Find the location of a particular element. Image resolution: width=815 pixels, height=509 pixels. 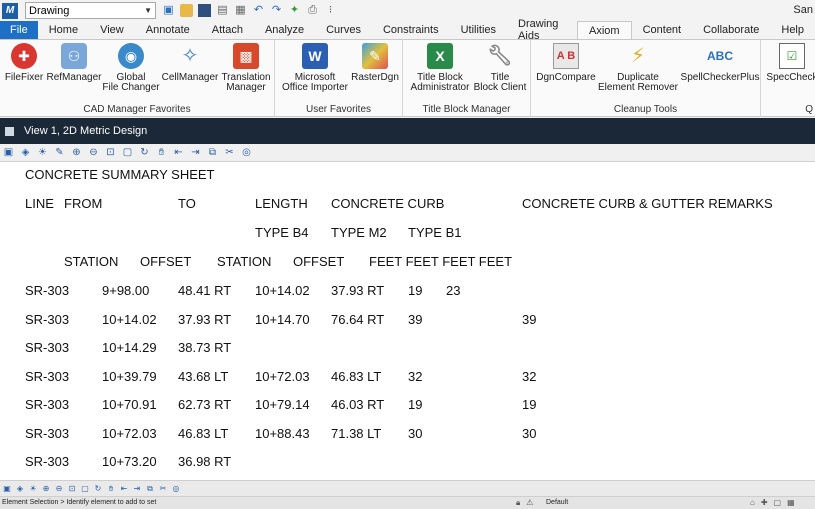

row-from-station: 9+98.00 is located at coordinates (126, 290).